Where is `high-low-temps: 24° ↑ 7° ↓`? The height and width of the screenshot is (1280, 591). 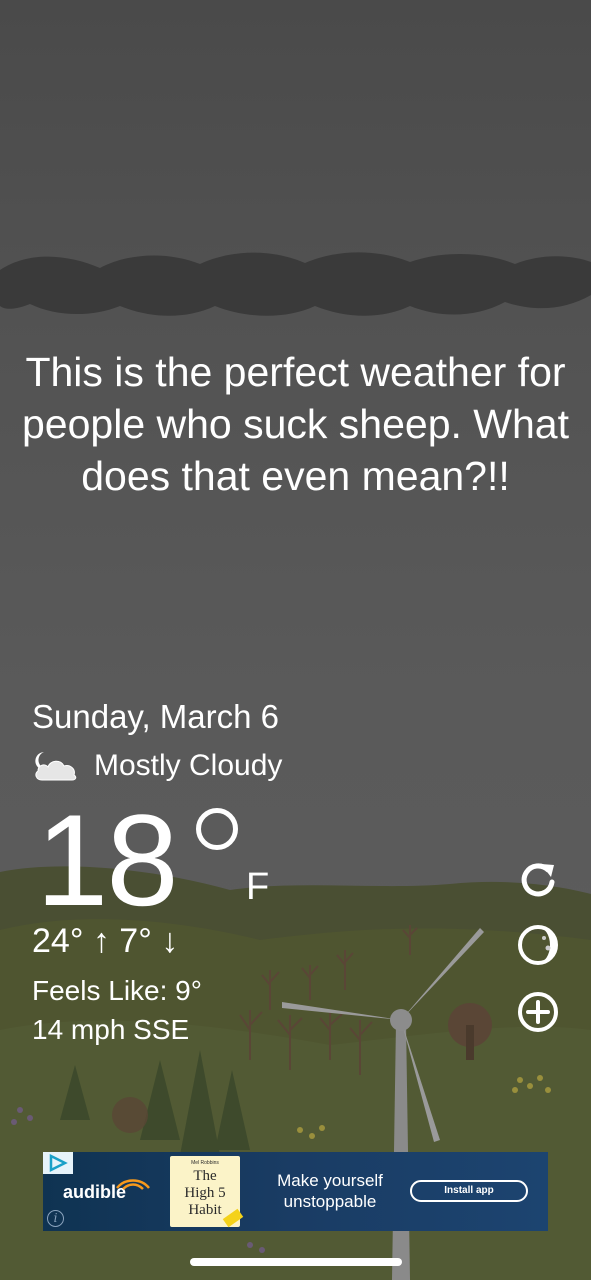 high-low-temps: 24° ↑ 7° ↓ is located at coordinates (105, 941).